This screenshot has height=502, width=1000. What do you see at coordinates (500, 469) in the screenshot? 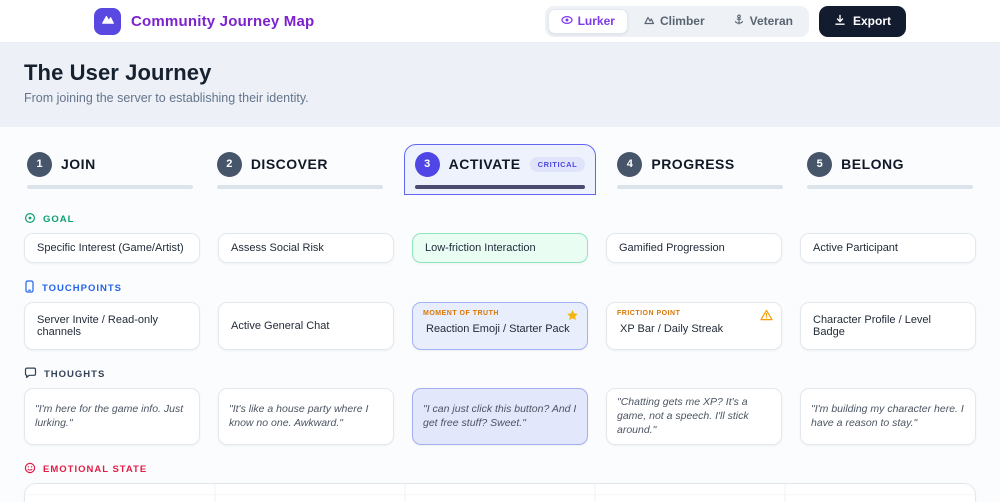
I see `row-label-emotional-state: EMOTIONAL STATE` at bounding box center [500, 469].